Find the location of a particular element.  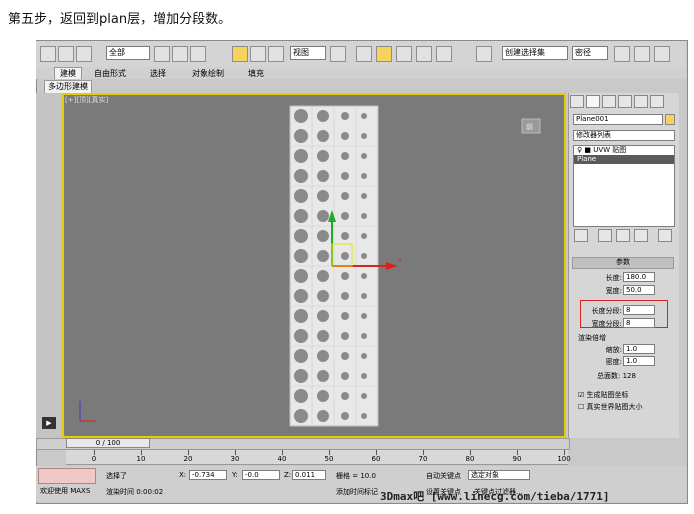

modify-tab-icon is located at coordinates (593, 101).